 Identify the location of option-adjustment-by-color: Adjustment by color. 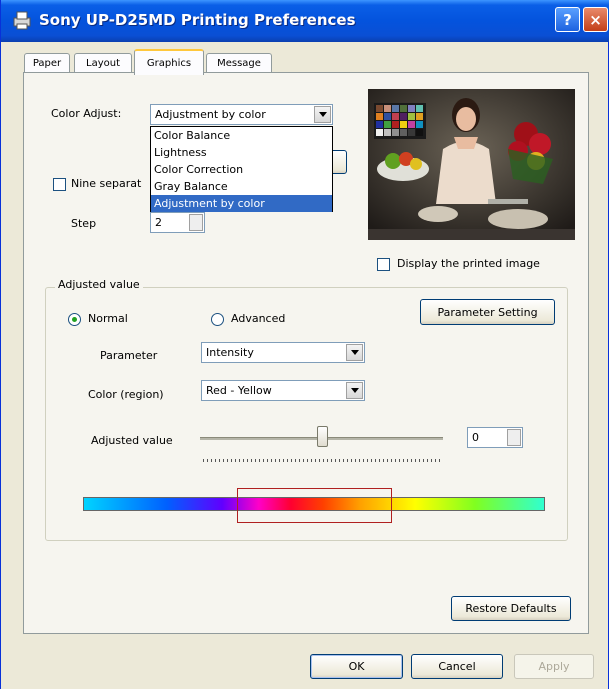
(241, 203).